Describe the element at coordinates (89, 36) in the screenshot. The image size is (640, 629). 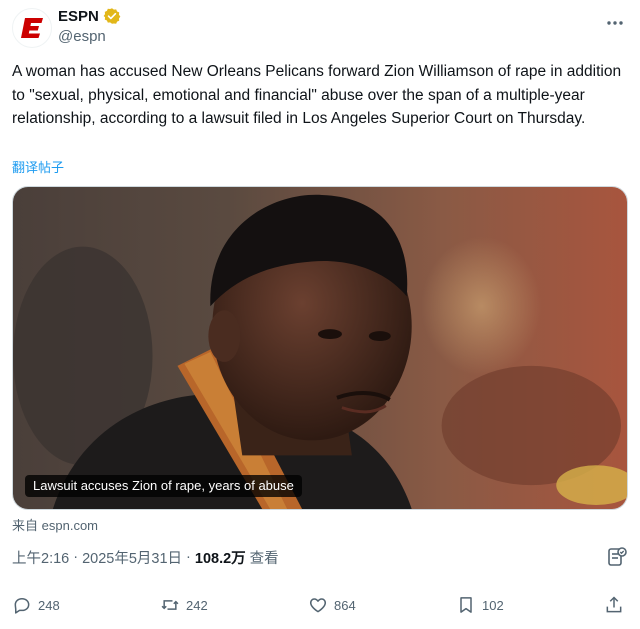
I see `handle: @espn` at that location.